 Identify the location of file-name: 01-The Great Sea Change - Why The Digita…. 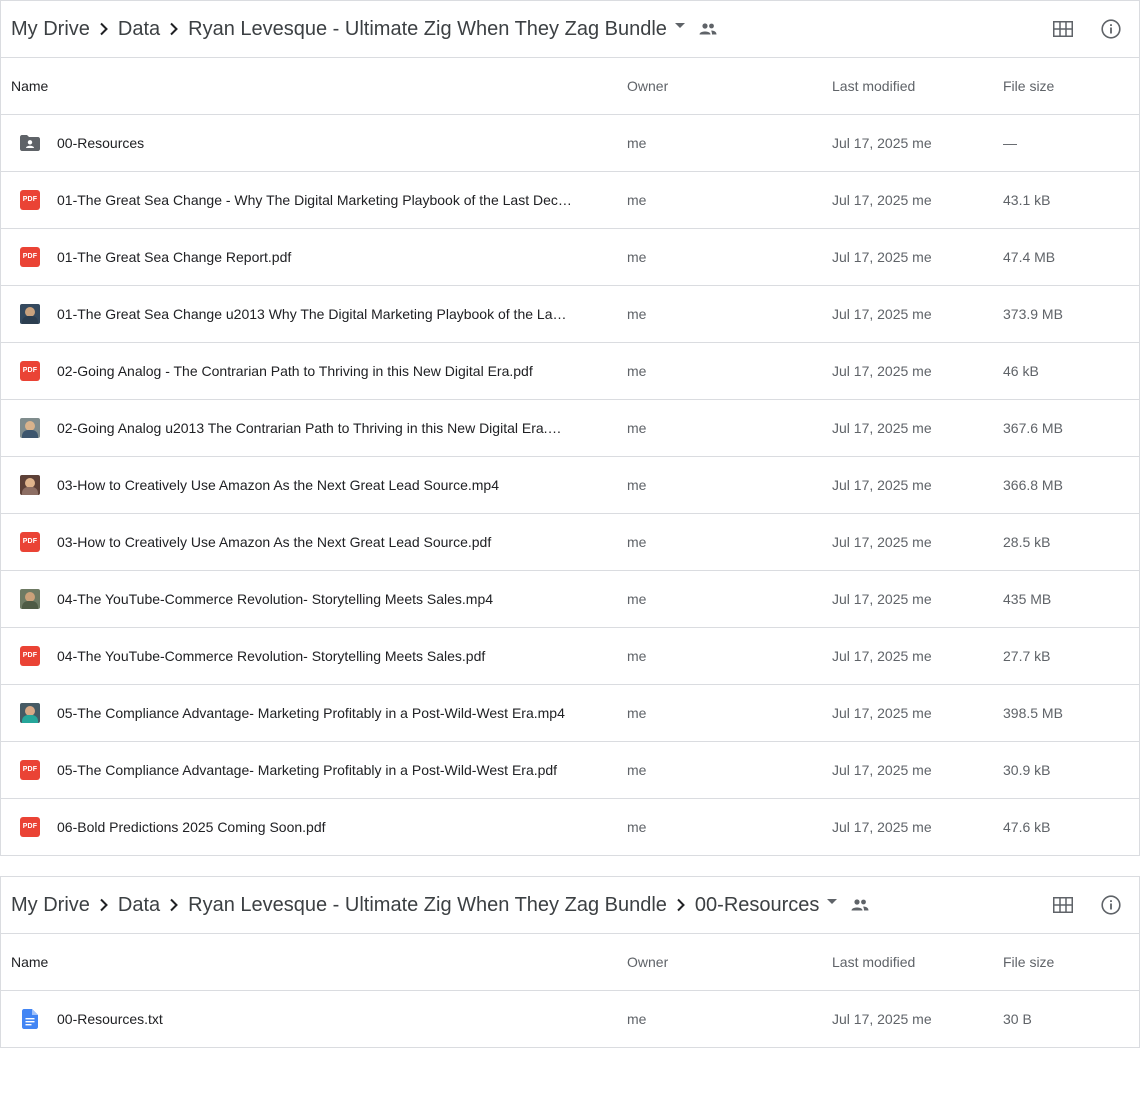
(314, 200).